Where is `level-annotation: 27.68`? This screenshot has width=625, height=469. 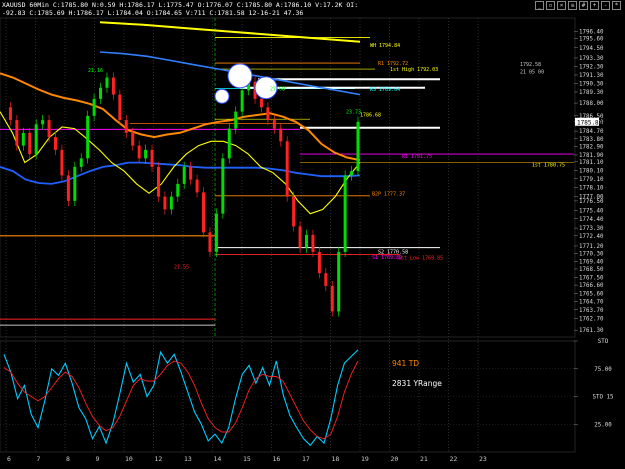 level-annotation: 27.68 is located at coordinates (277, 90).